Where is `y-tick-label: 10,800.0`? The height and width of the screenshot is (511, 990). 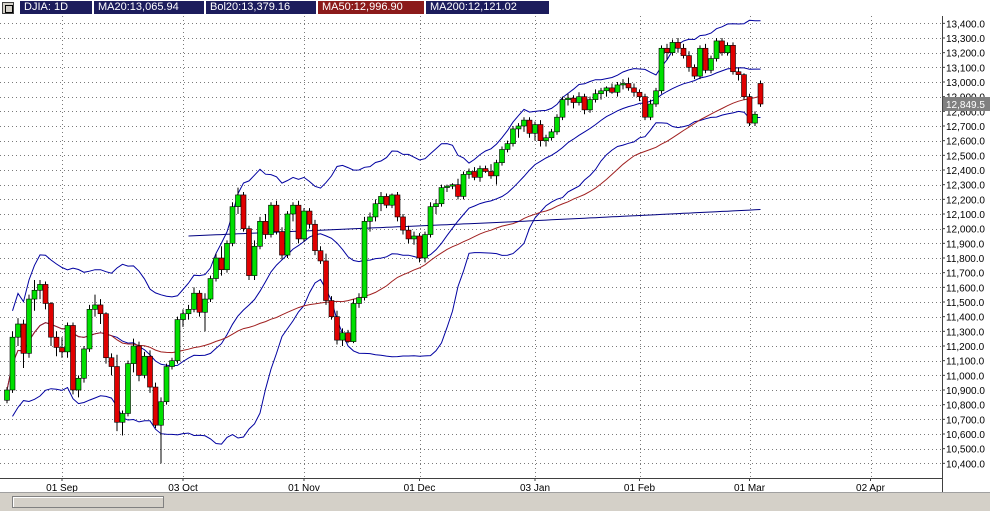 y-tick-label: 10,800.0 is located at coordinates (965, 406).